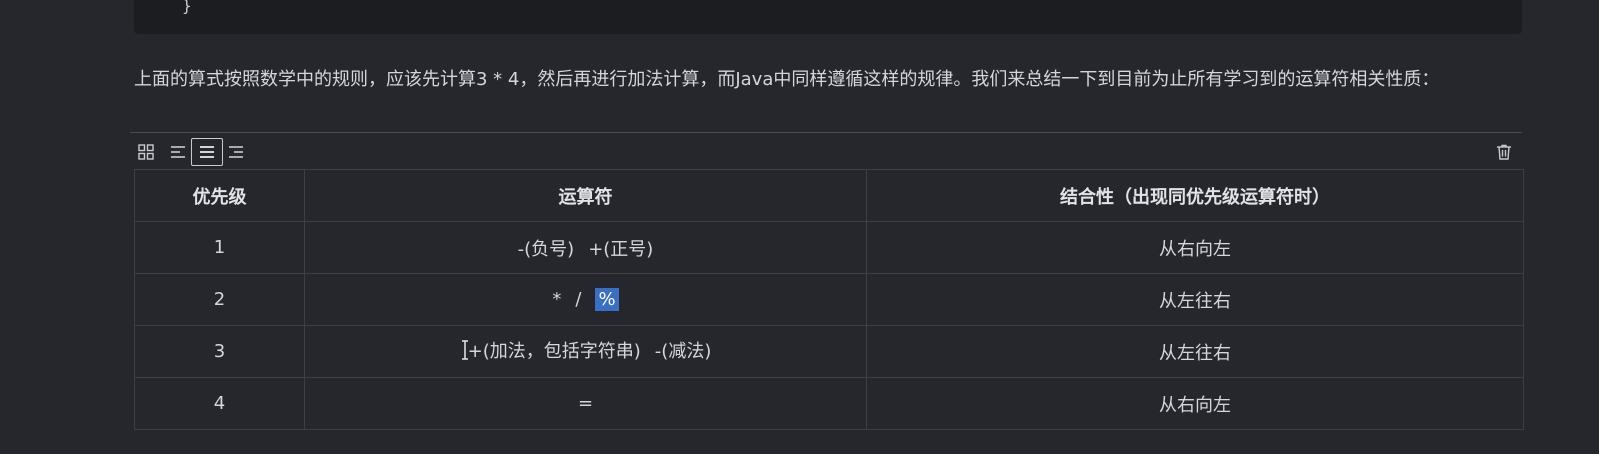 The height and width of the screenshot is (454, 1599). What do you see at coordinates (557, 299) in the screenshot?
I see `operator-text: *` at bounding box center [557, 299].